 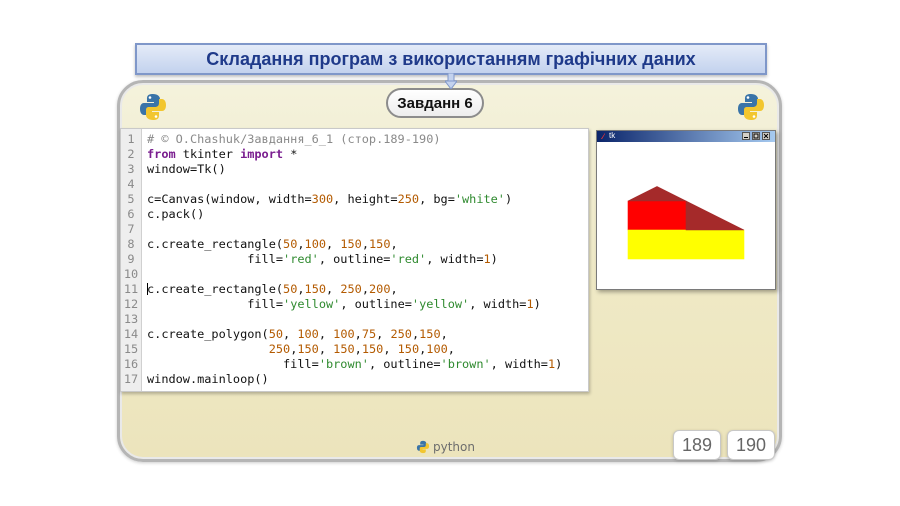 What do you see at coordinates (354, 214) in the screenshot?
I see `code-line: 6 c.pack()` at bounding box center [354, 214].